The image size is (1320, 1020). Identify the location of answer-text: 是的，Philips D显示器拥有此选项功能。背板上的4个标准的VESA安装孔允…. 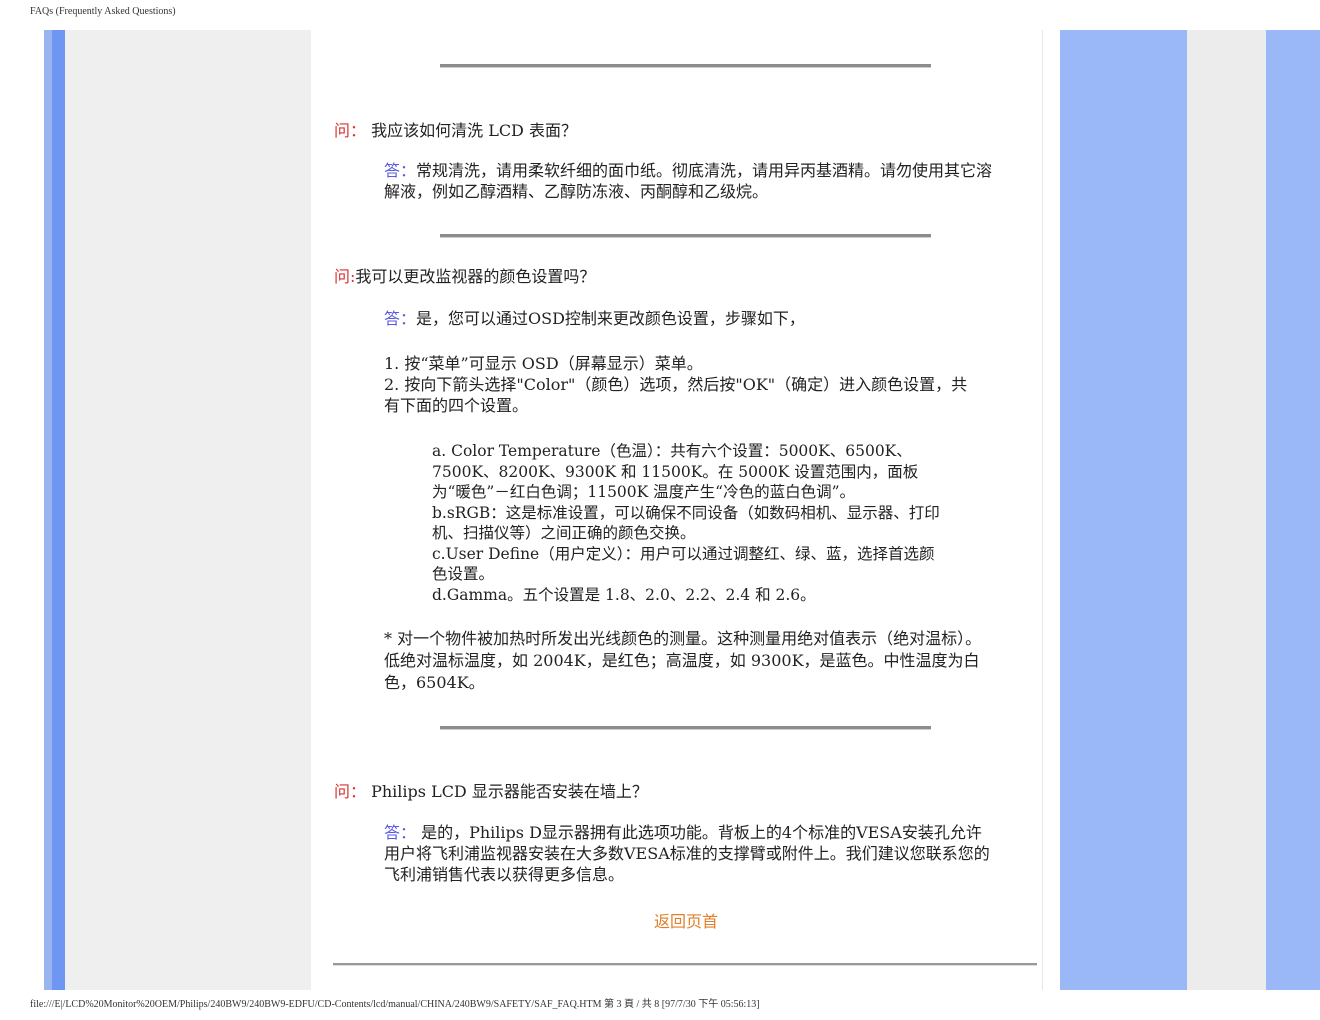
(687, 853).